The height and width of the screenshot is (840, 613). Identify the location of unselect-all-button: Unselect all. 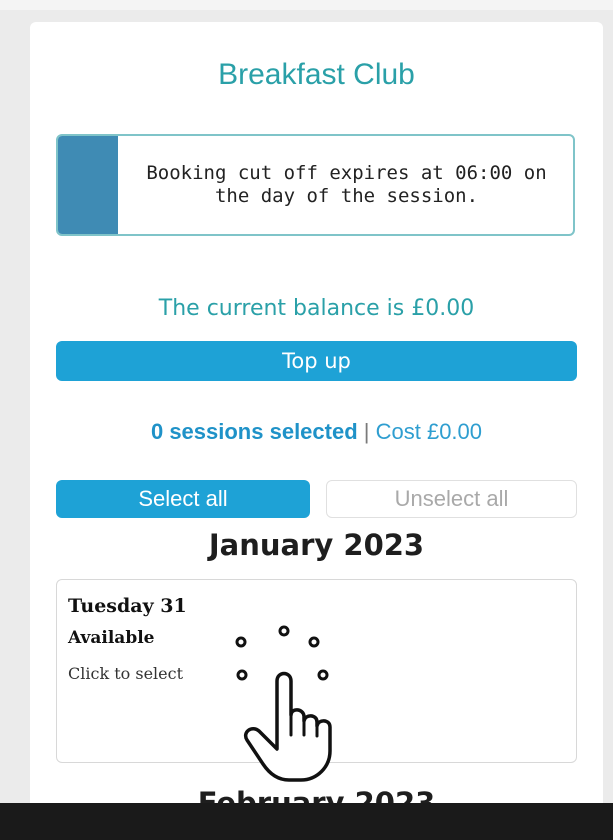
(451, 499).